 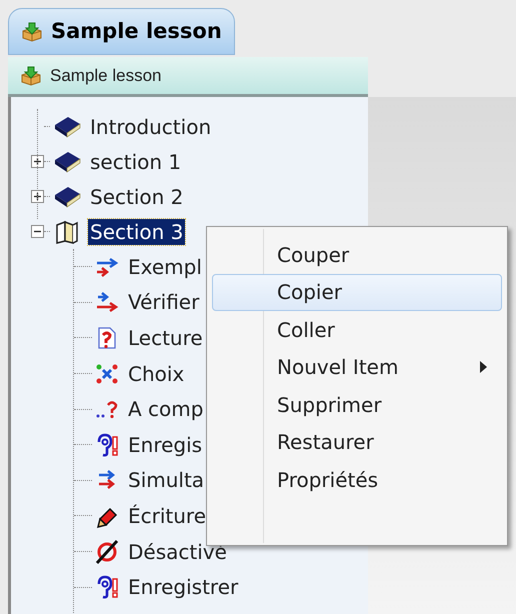 What do you see at coordinates (357, 442) in the screenshot?
I see `menu-item: Restaurer` at bounding box center [357, 442].